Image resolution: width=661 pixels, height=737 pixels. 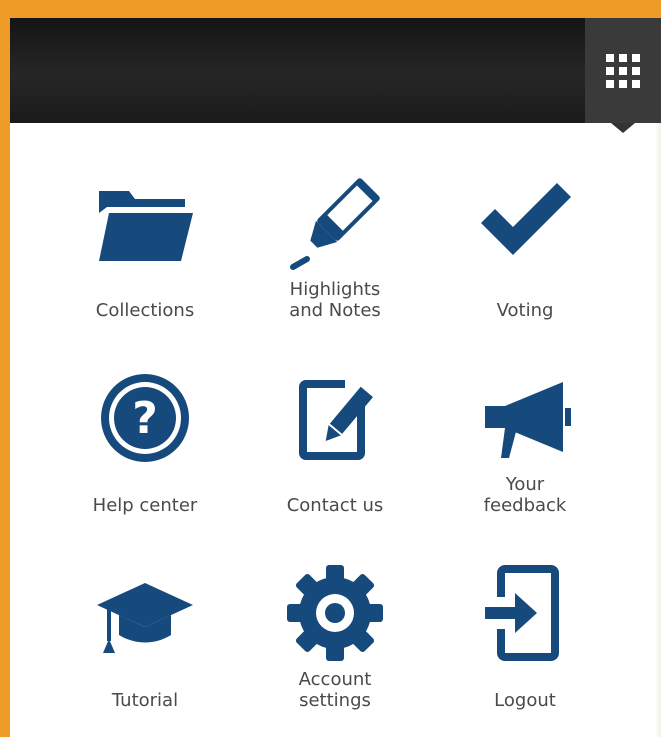 What do you see at coordinates (335, 505) in the screenshot?
I see `menu-item-label: Contact us` at bounding box center [335, 505].